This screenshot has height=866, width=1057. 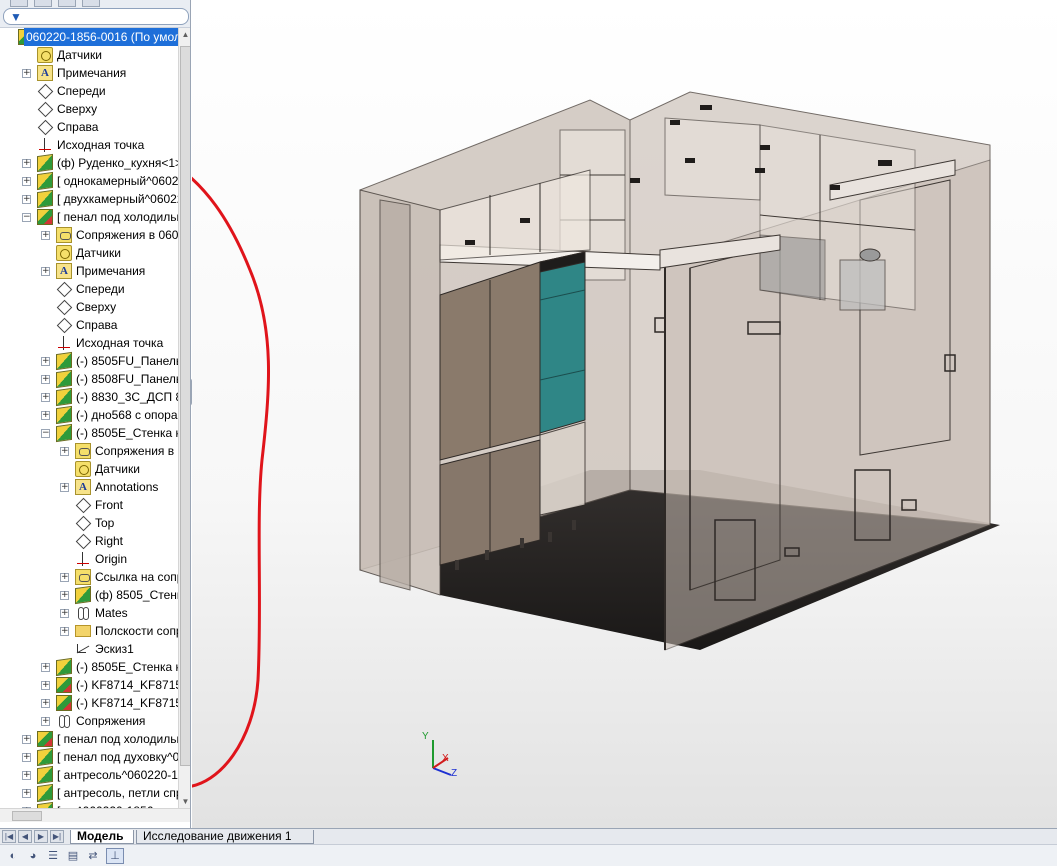 What do you see at coordinates (89, 541) in the screenshot?
I see `tree-item: Right` at bounding box center [89, 541].